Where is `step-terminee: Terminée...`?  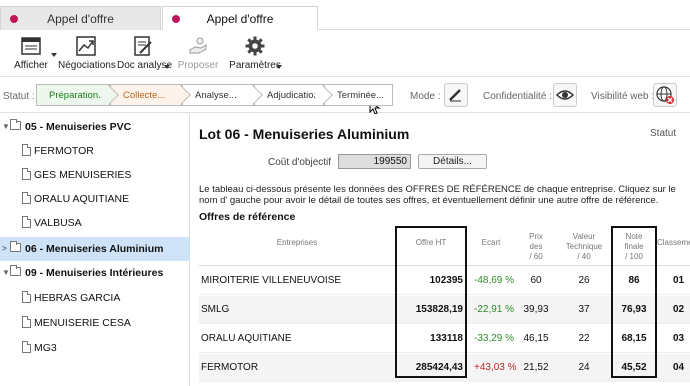 step-terminee: Terminée... is located at coordinates (358, 95).